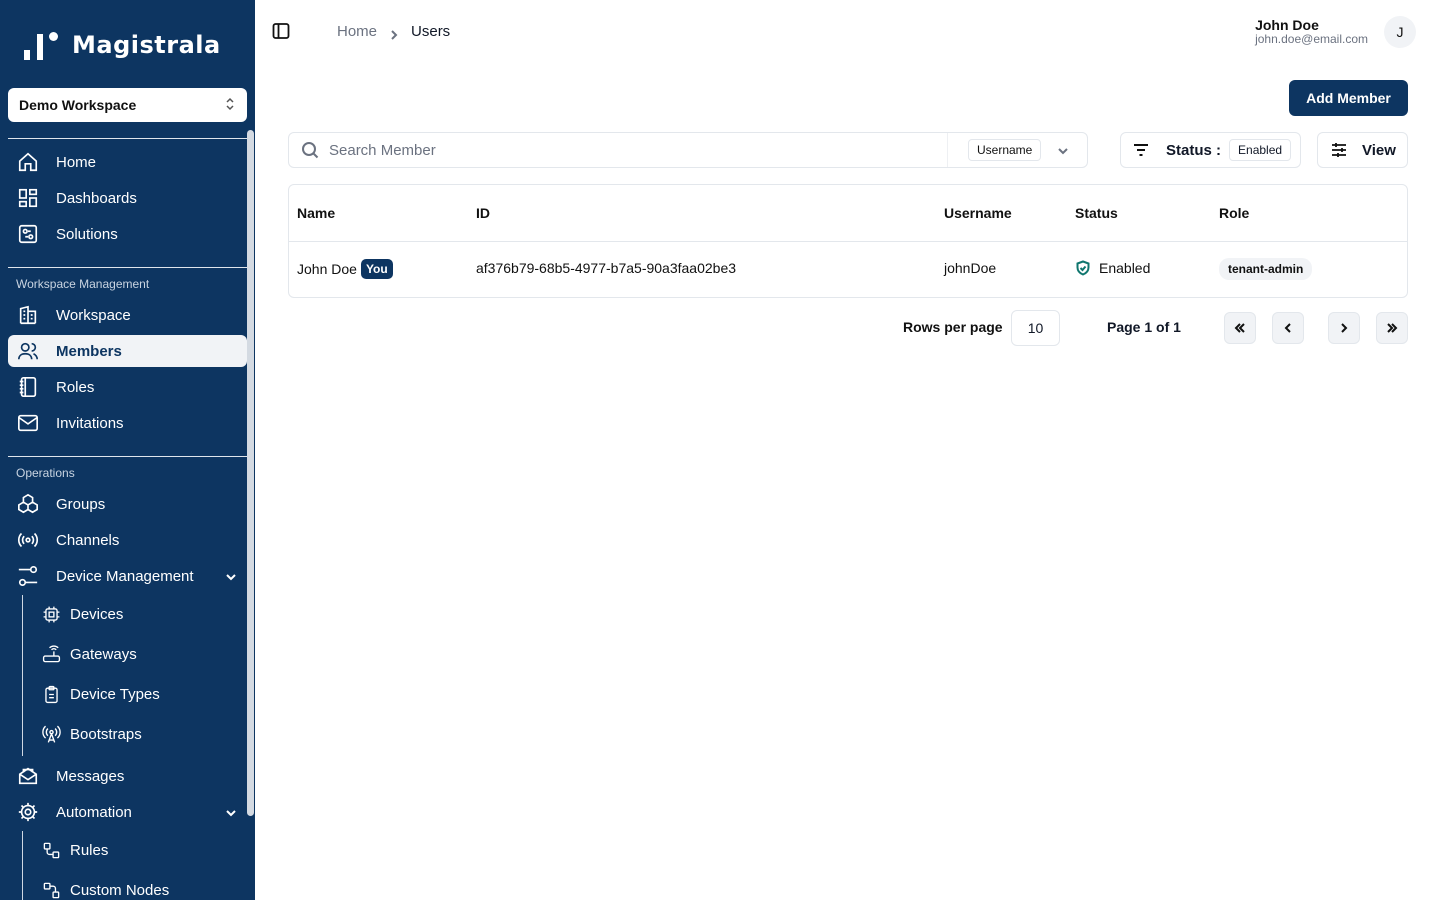  What do you see at coordinates (28, 504) in the screenshot?
I see `boxes-icon` at bounding box center [28, 504].